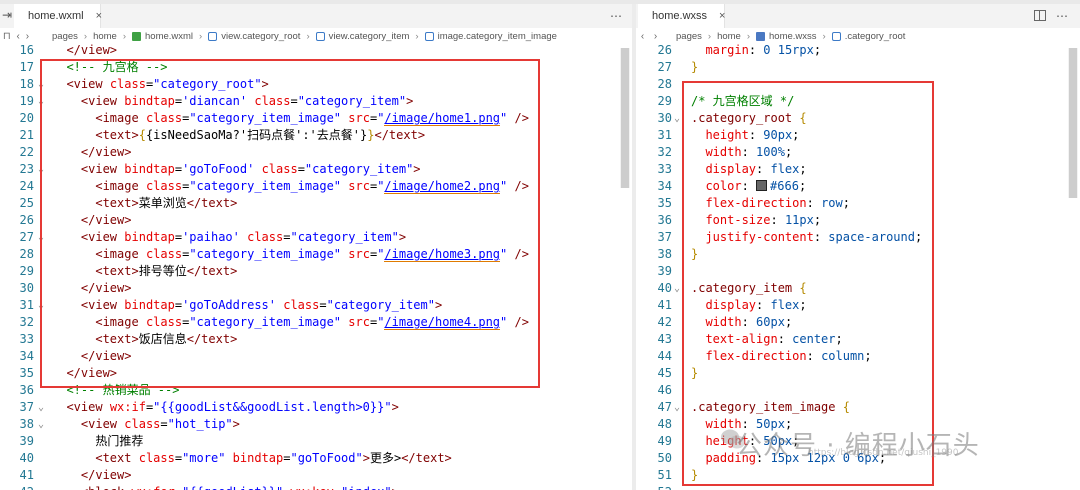  What do you see at coordinates (649, 36) in the screenshot?
I see `breadcrumb-nav-icons: ‹ ›` at bounding box center [649, 36].